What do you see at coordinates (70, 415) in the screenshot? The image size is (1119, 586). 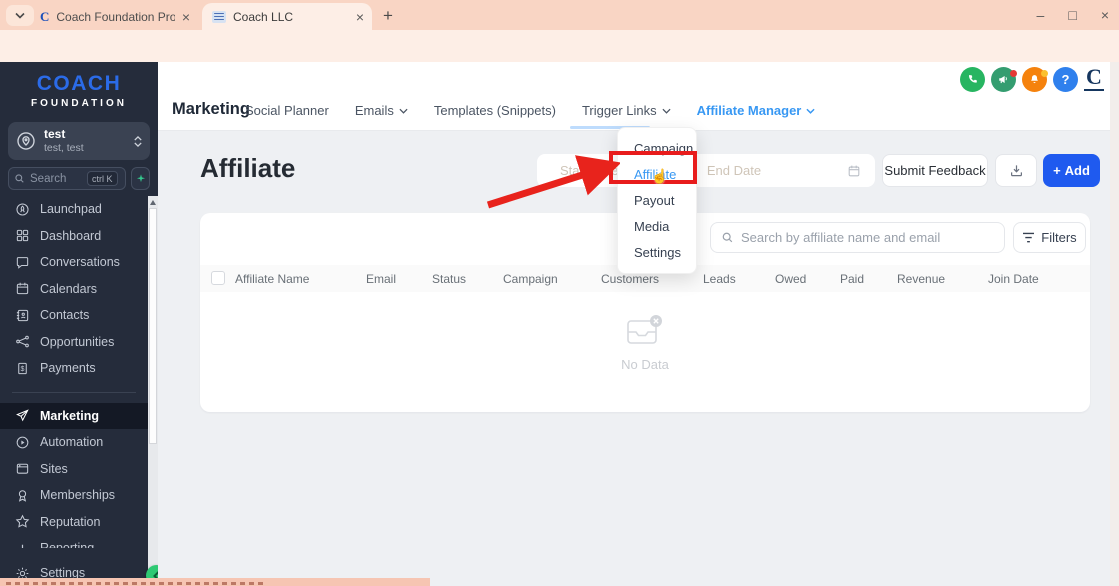 I see `sidebar-item-label: Marketing` at bounding box center [70, 415].